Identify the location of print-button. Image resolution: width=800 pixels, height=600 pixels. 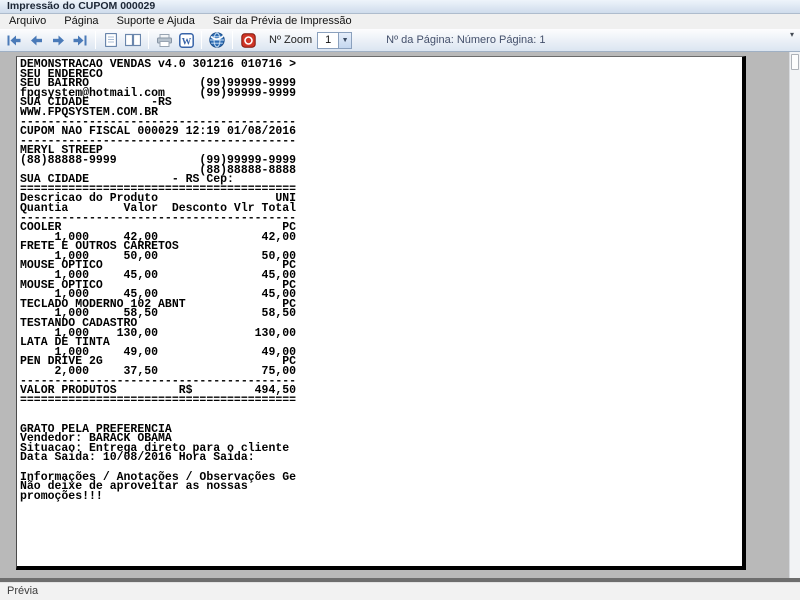
(164, 40).